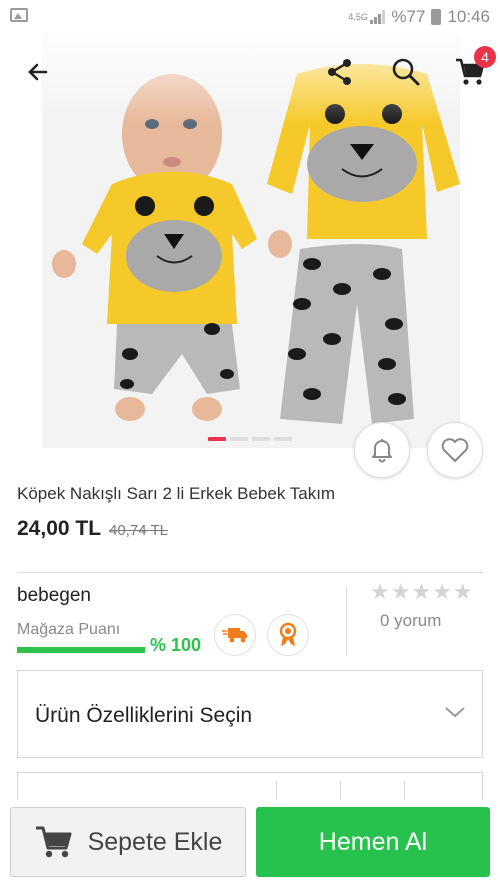  What do you see at coordinates (436, 17) in the screenshot?
I see `battery-icon` at bounding box center [436, 17].